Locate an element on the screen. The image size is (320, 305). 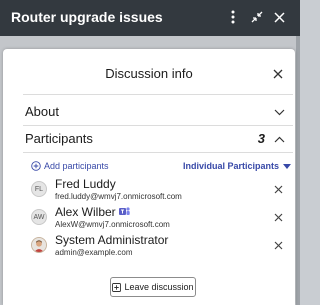
avatar-photo is located at coordinates (39, 245).